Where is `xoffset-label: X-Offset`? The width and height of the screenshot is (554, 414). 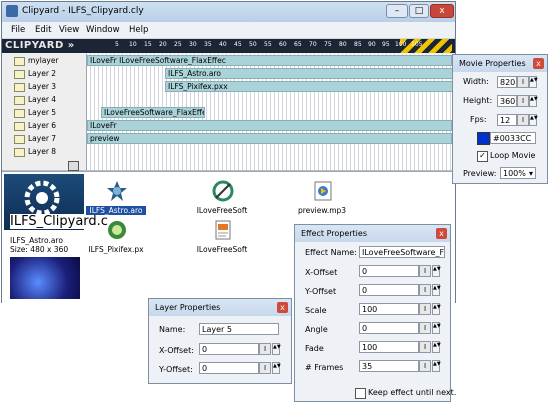 xoffset-label: X-Offset is located at coordinates (321, 272).